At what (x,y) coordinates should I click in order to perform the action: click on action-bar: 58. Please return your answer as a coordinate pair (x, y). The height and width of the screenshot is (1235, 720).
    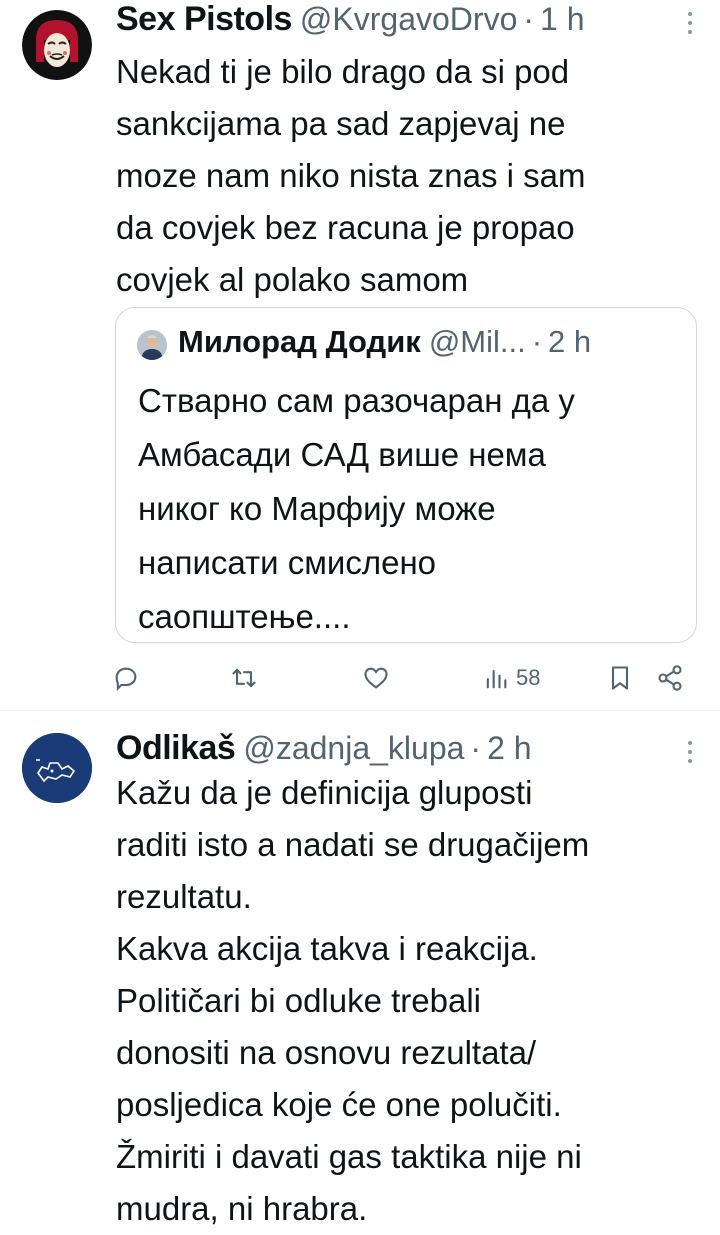
    Looking at the image, I should click on (406, 678).